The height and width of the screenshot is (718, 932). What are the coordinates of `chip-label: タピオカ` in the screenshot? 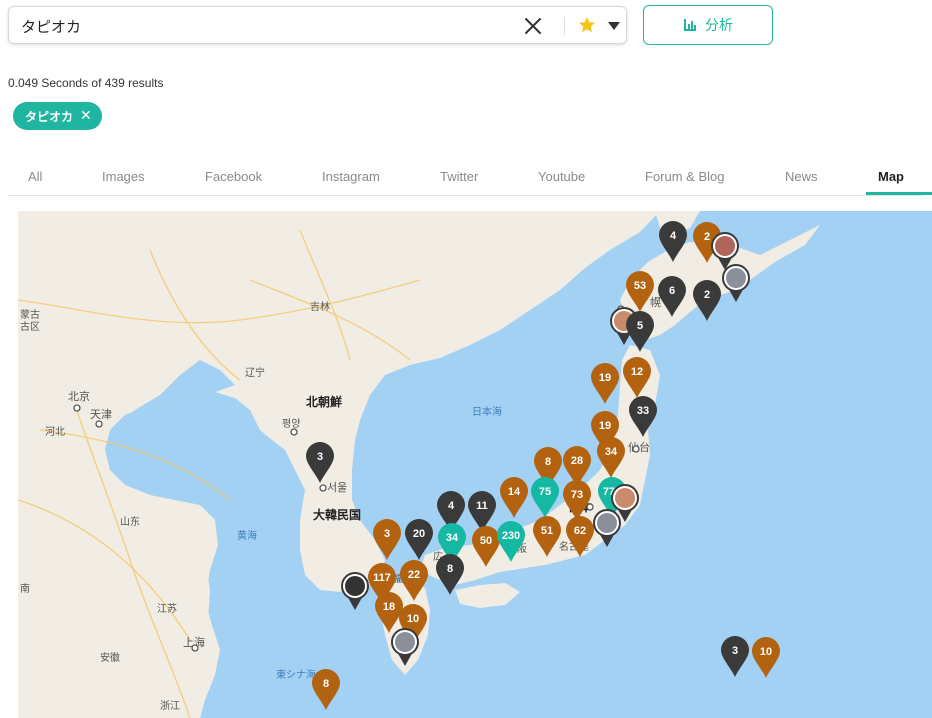 It's located at (49, 116).